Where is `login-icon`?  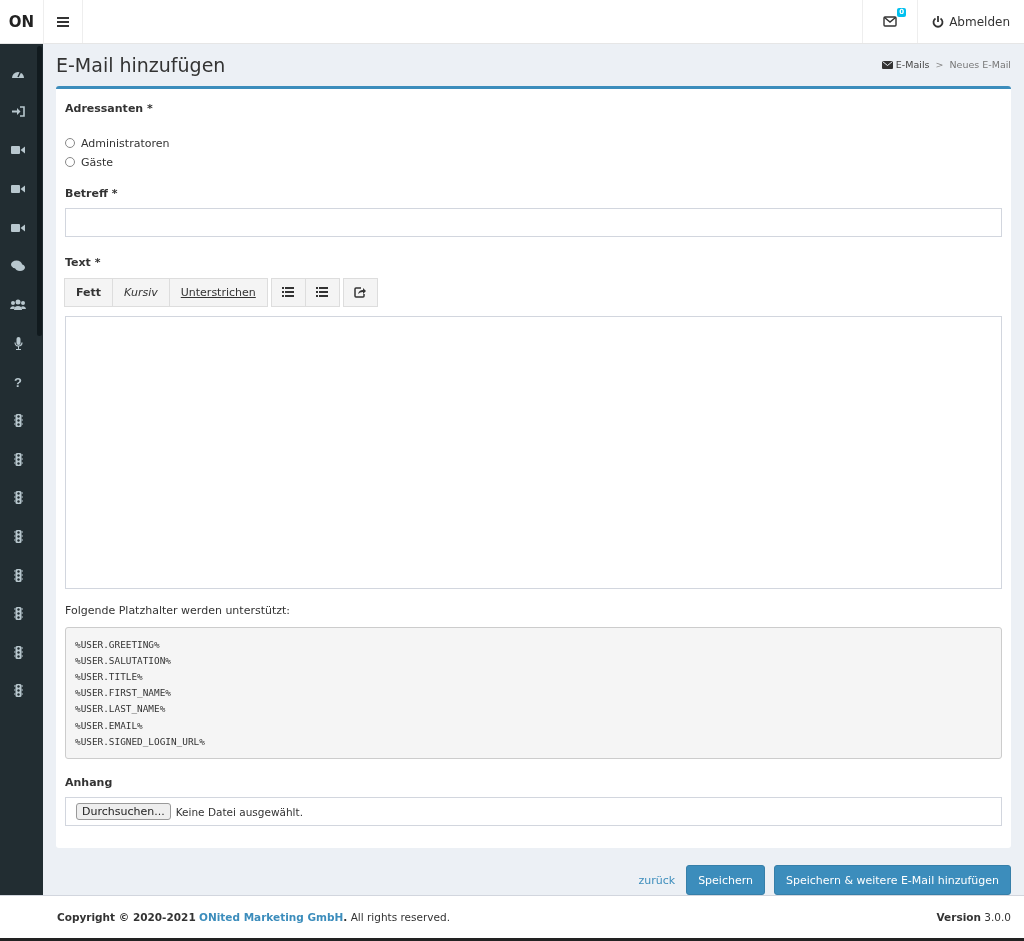 login-icon is located at coordinates (18, 112).